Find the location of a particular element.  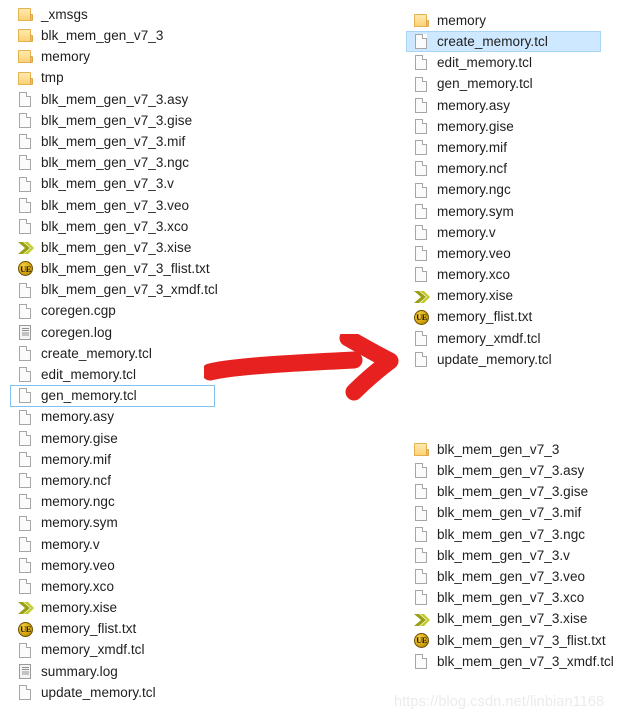

file-list-item: _xmsgs is located at coordinates (114, 14).